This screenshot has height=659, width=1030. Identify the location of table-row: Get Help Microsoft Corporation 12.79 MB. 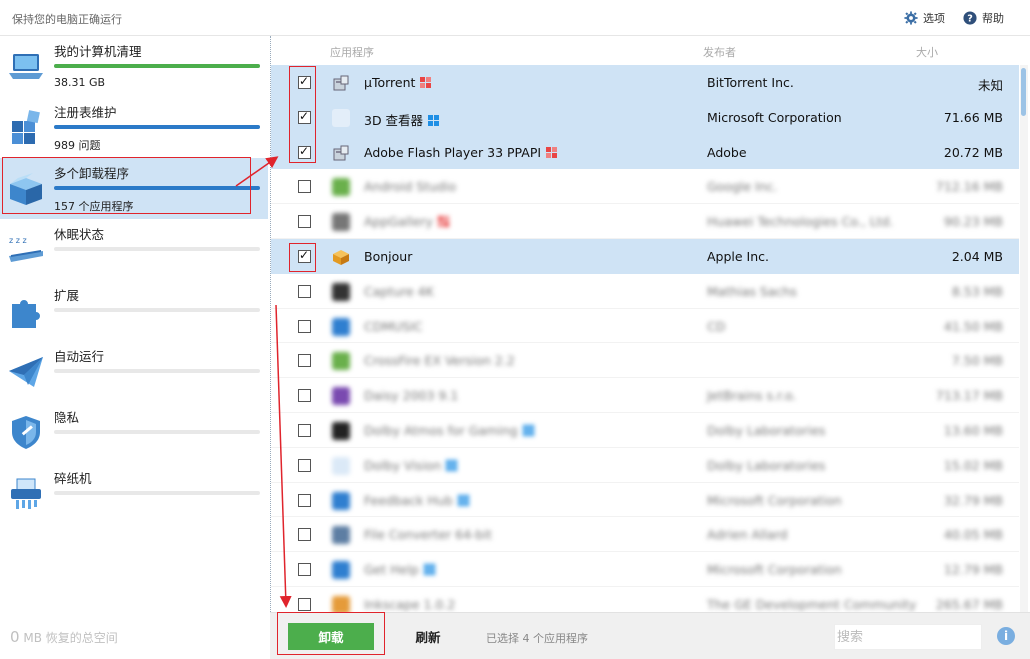
(645, 569).